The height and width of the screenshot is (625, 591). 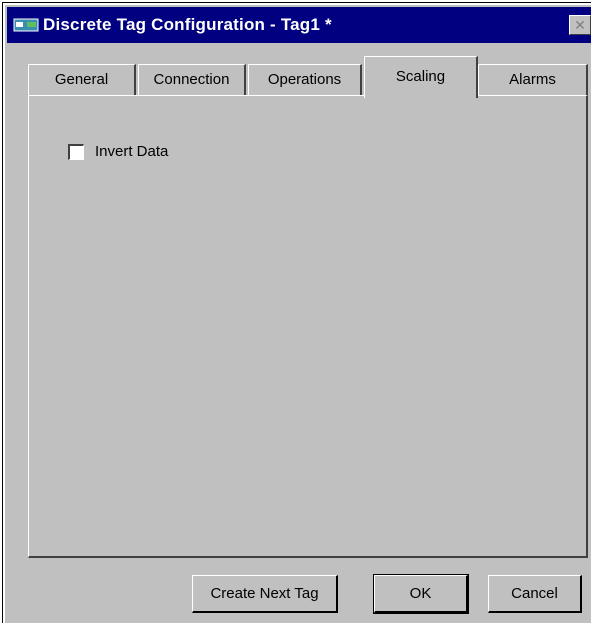 What do you see at coordinates (533, 80) in the screenshot?
I see `tab-alarms: Alarms` at bounding box center [533, 80].